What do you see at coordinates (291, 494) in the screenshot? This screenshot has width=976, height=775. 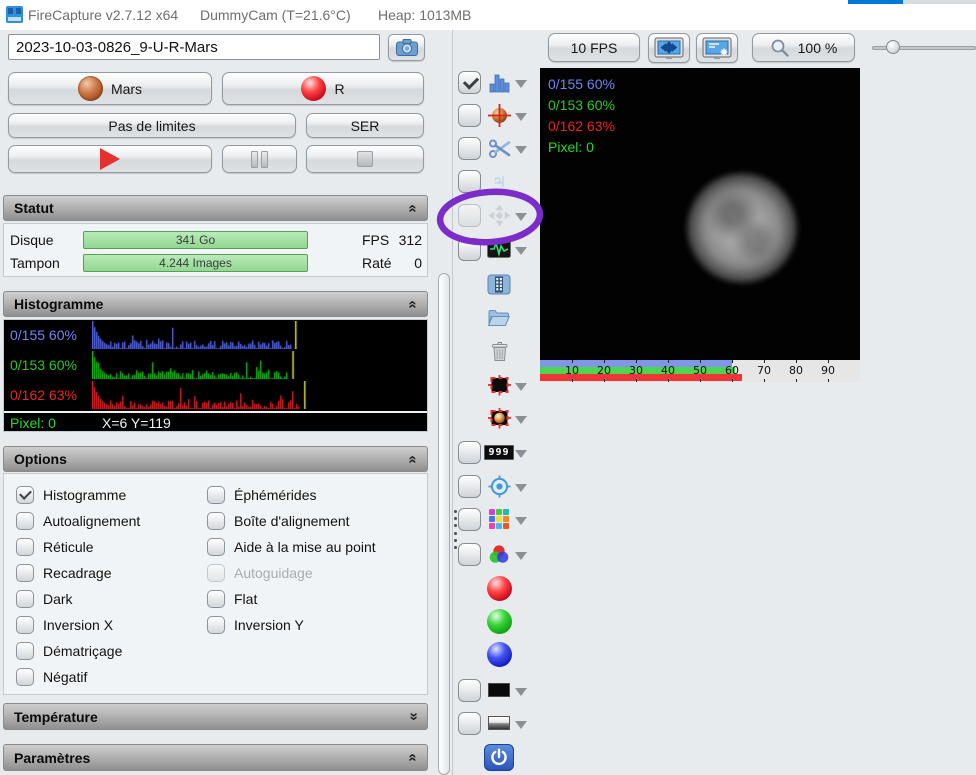 I see `option-ephemerides: Éphémérides` at bounding box center [291, 494].